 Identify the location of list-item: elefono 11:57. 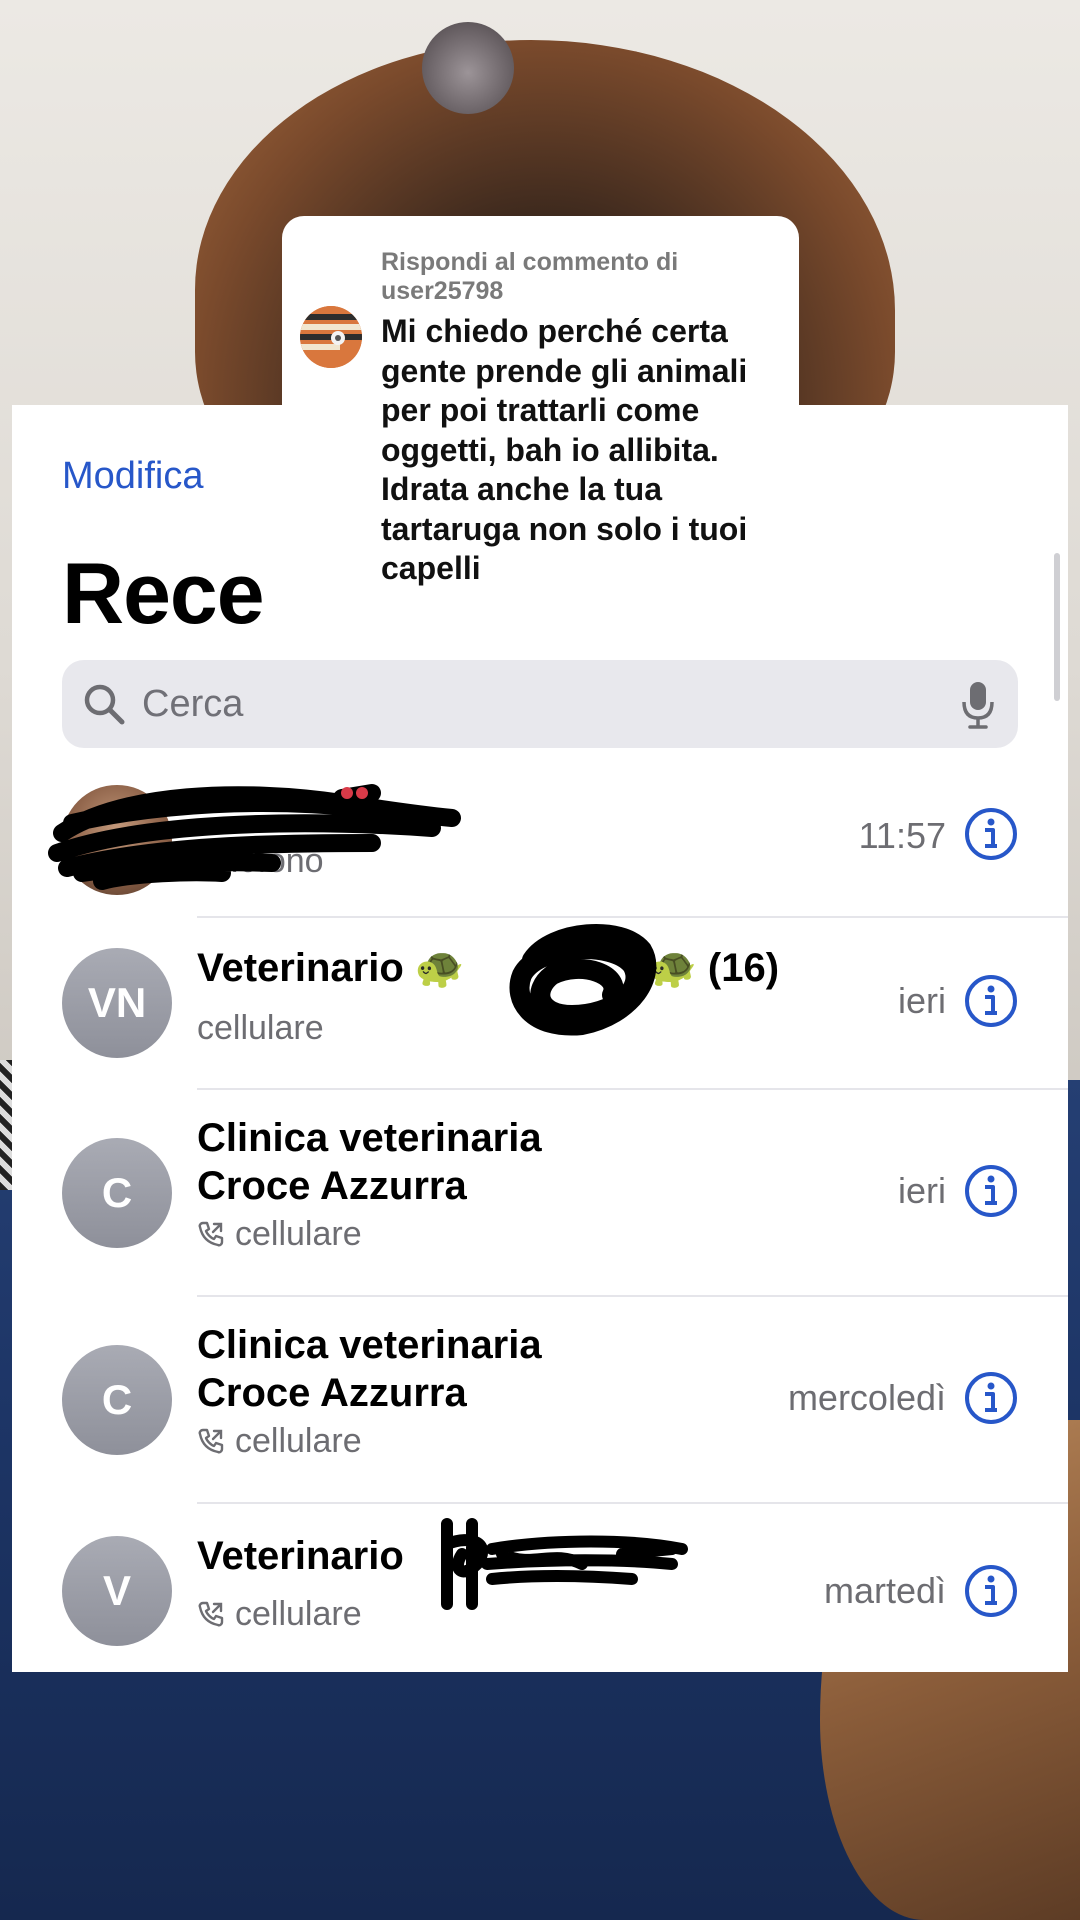
(540, 840).